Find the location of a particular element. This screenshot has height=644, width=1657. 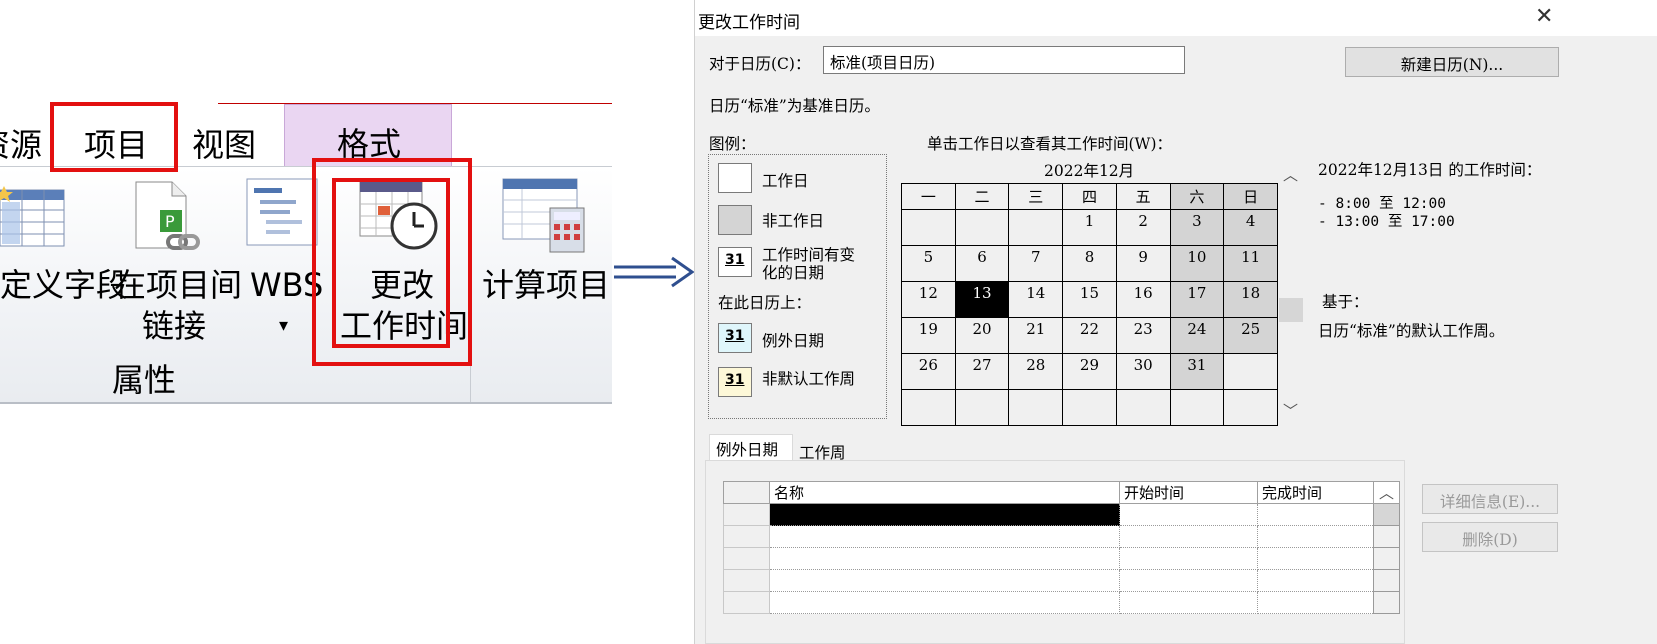

calendar-day: 2 is located at coordinates (1143, 227).